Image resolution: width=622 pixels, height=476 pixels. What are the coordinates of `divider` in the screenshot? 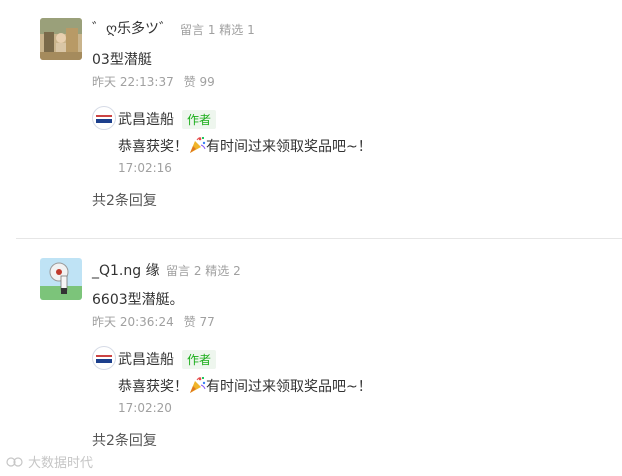 It's located at (319, 238).